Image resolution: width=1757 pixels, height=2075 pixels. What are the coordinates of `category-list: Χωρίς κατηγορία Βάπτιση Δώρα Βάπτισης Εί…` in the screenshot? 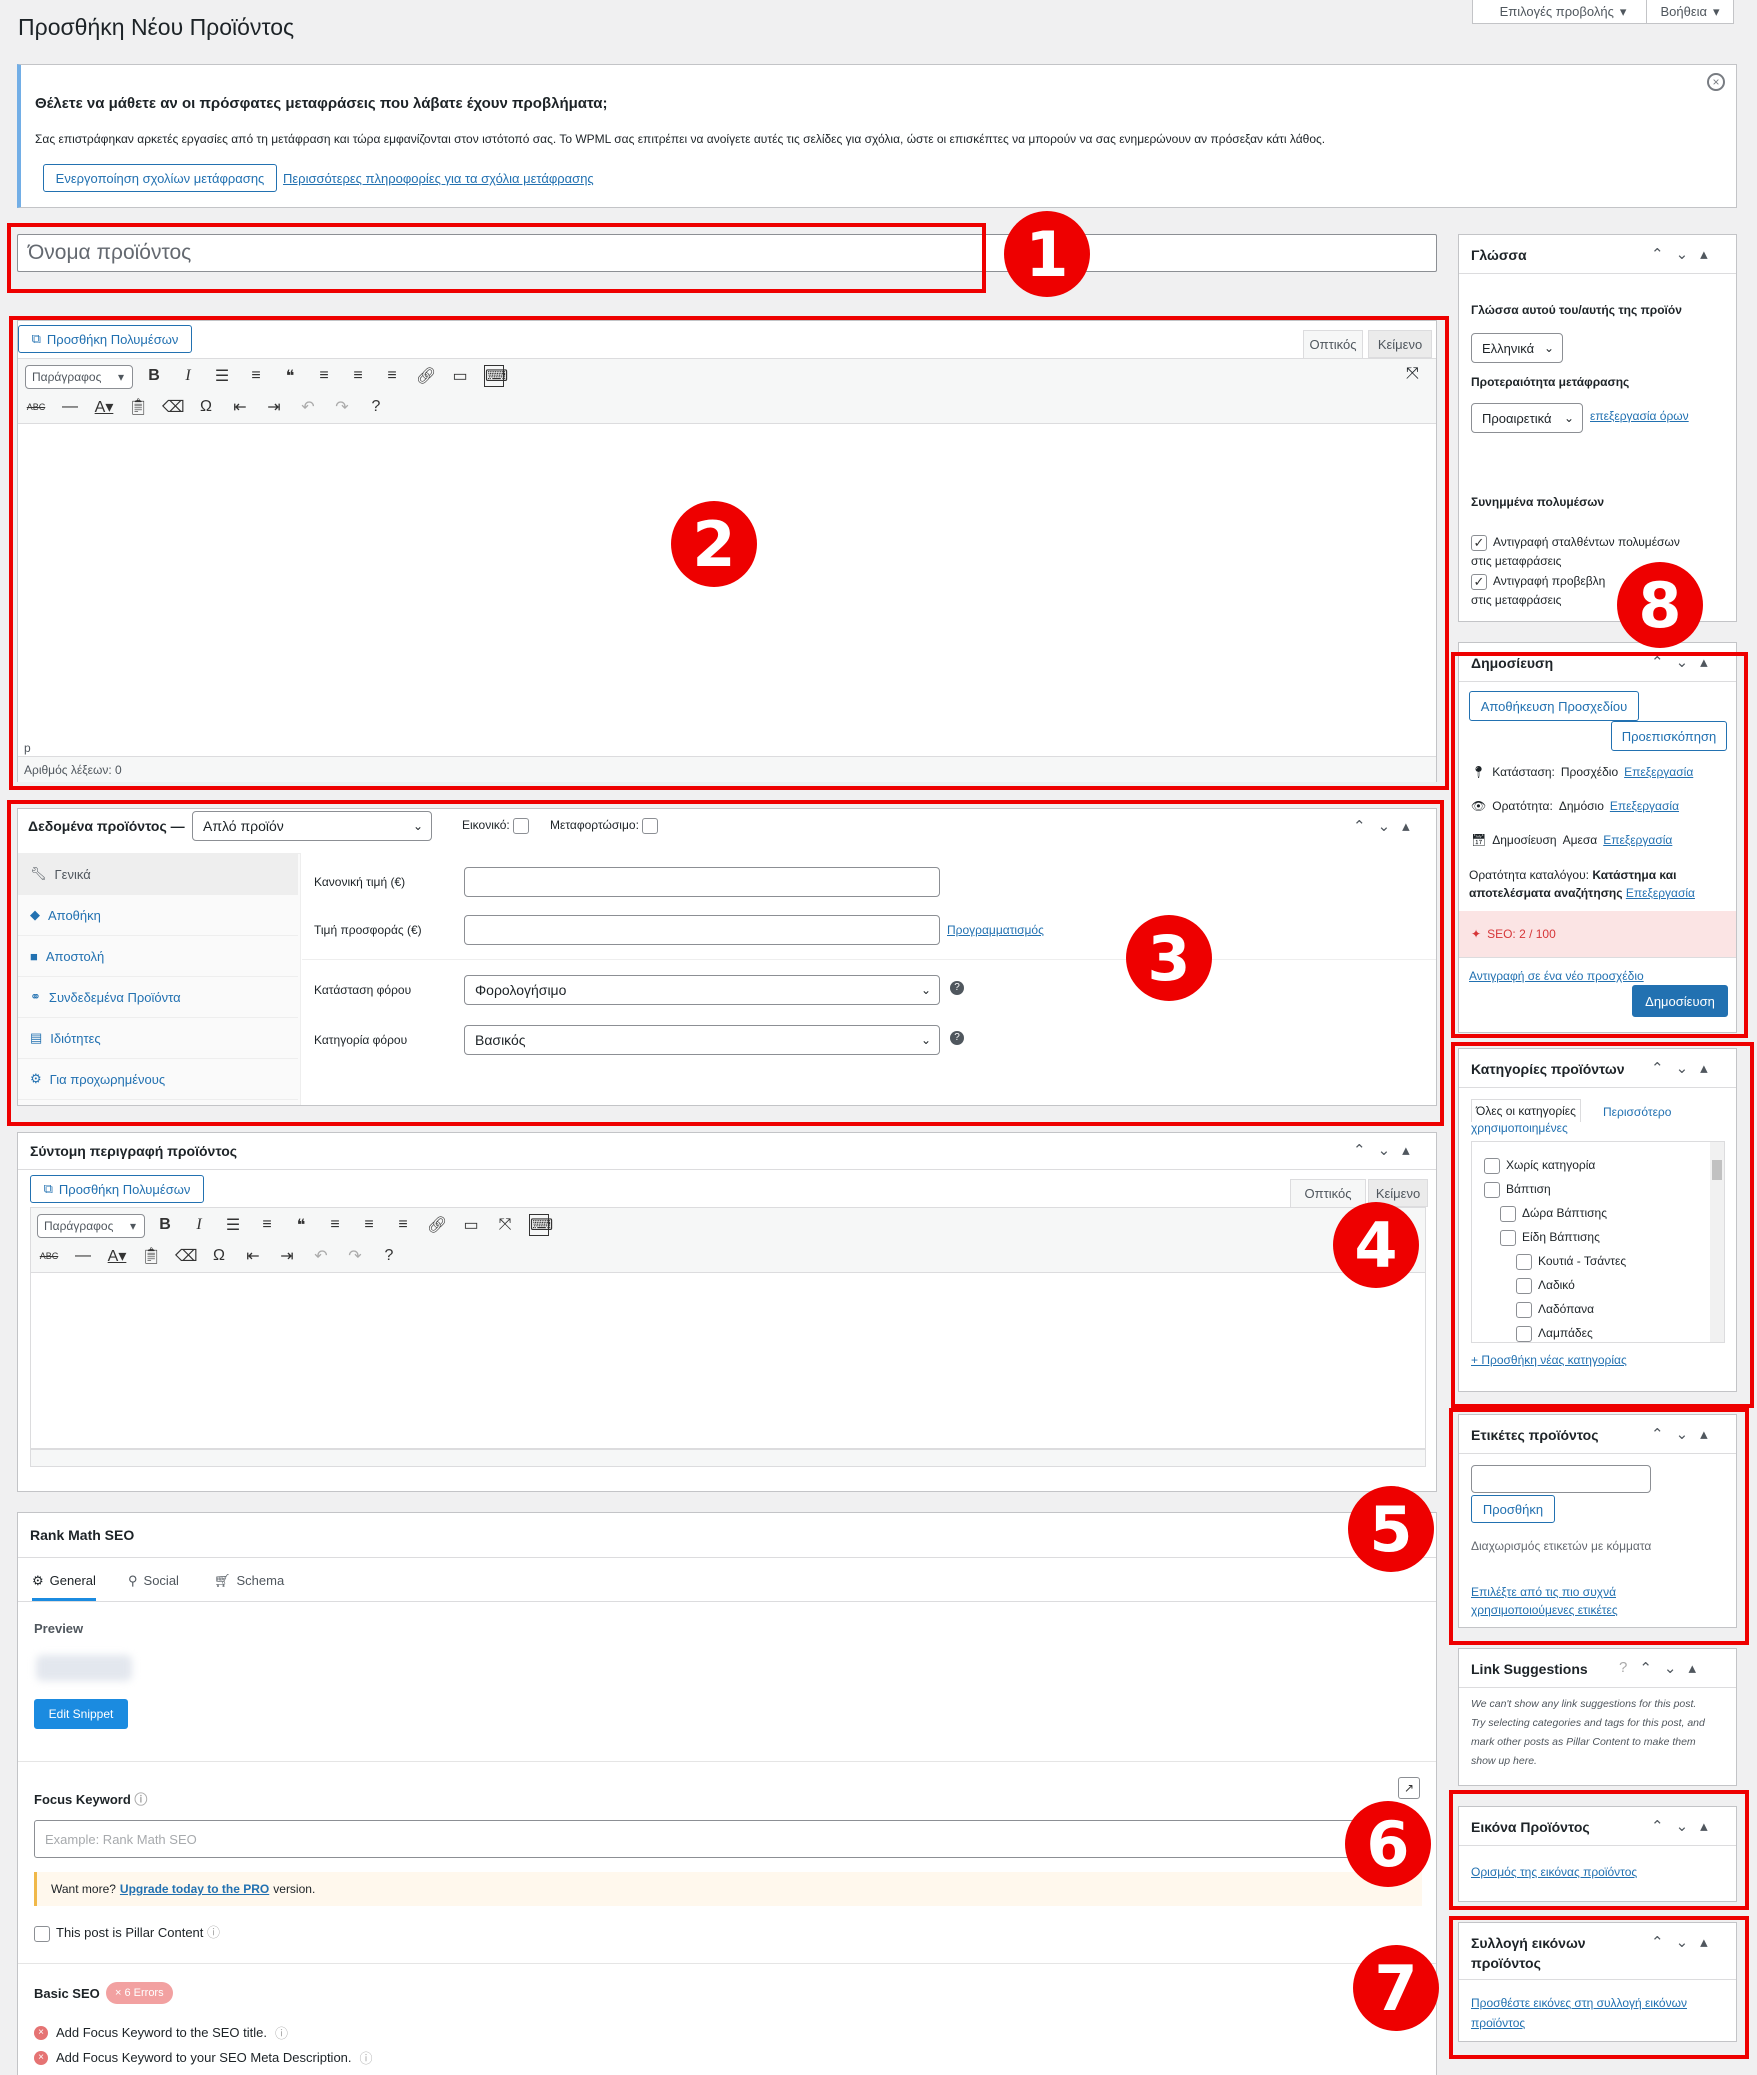 It's located at (1598, 1242).